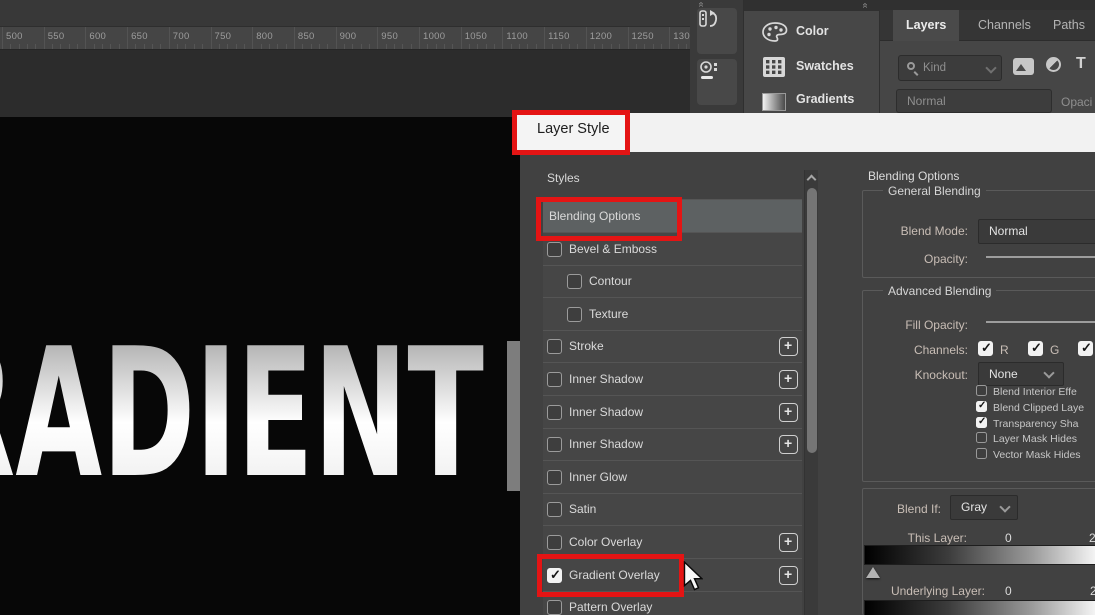 The height and width of the screenshot is (615, 1095). I want to click on style-checkbox-bevel-emboss, so click(554, 249).